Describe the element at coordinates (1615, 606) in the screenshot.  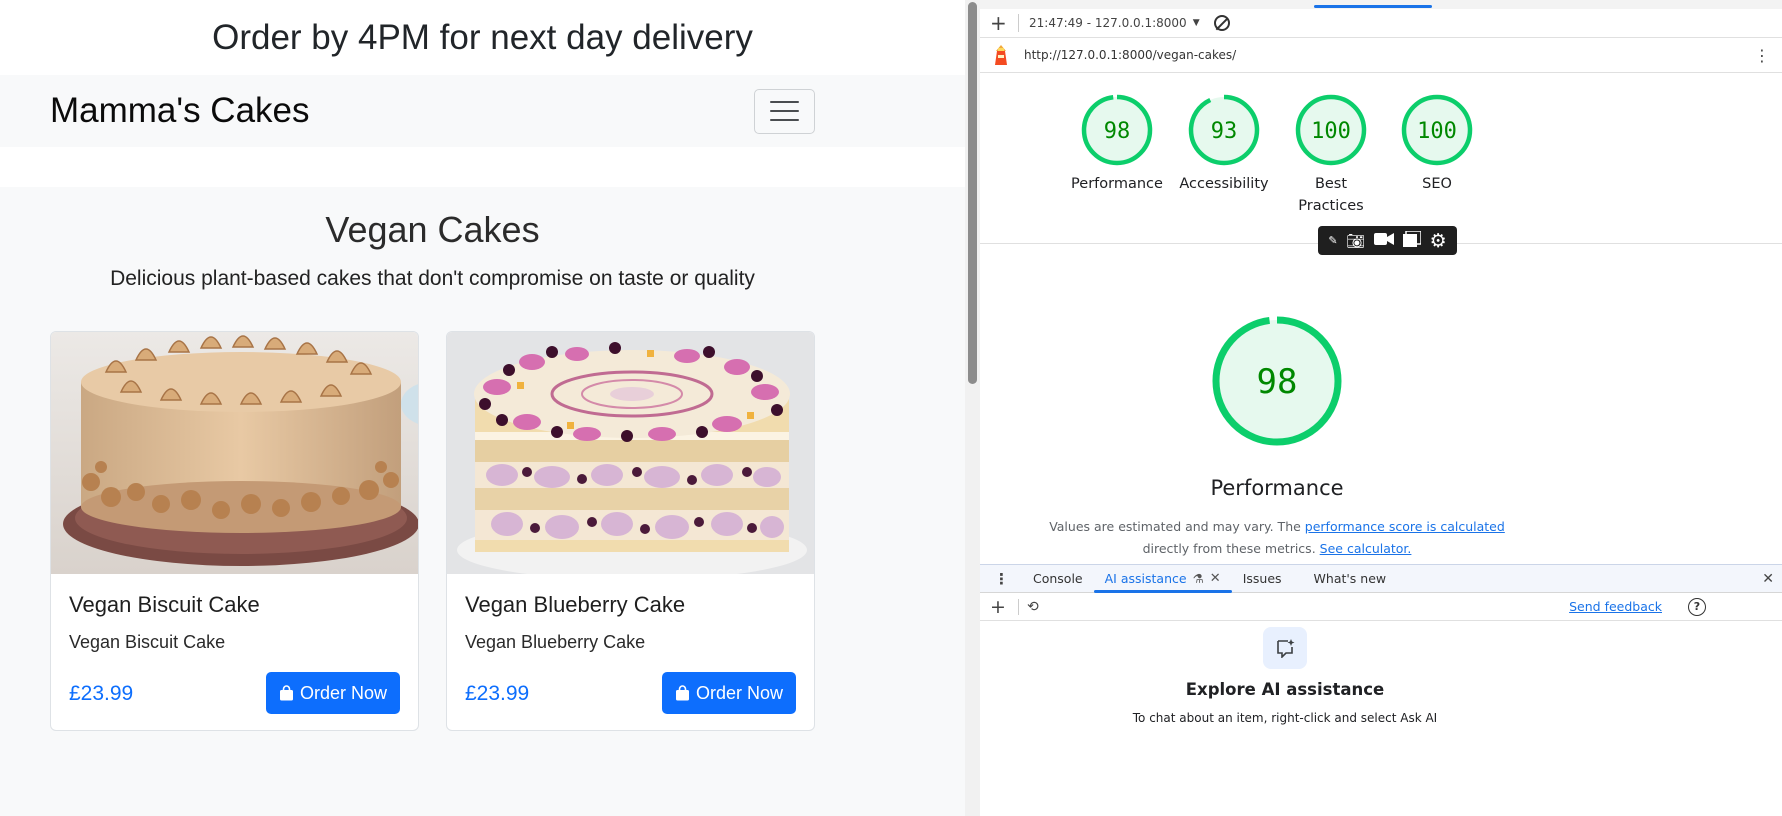
I see `send-feedback-link: Send feedback` at that location.